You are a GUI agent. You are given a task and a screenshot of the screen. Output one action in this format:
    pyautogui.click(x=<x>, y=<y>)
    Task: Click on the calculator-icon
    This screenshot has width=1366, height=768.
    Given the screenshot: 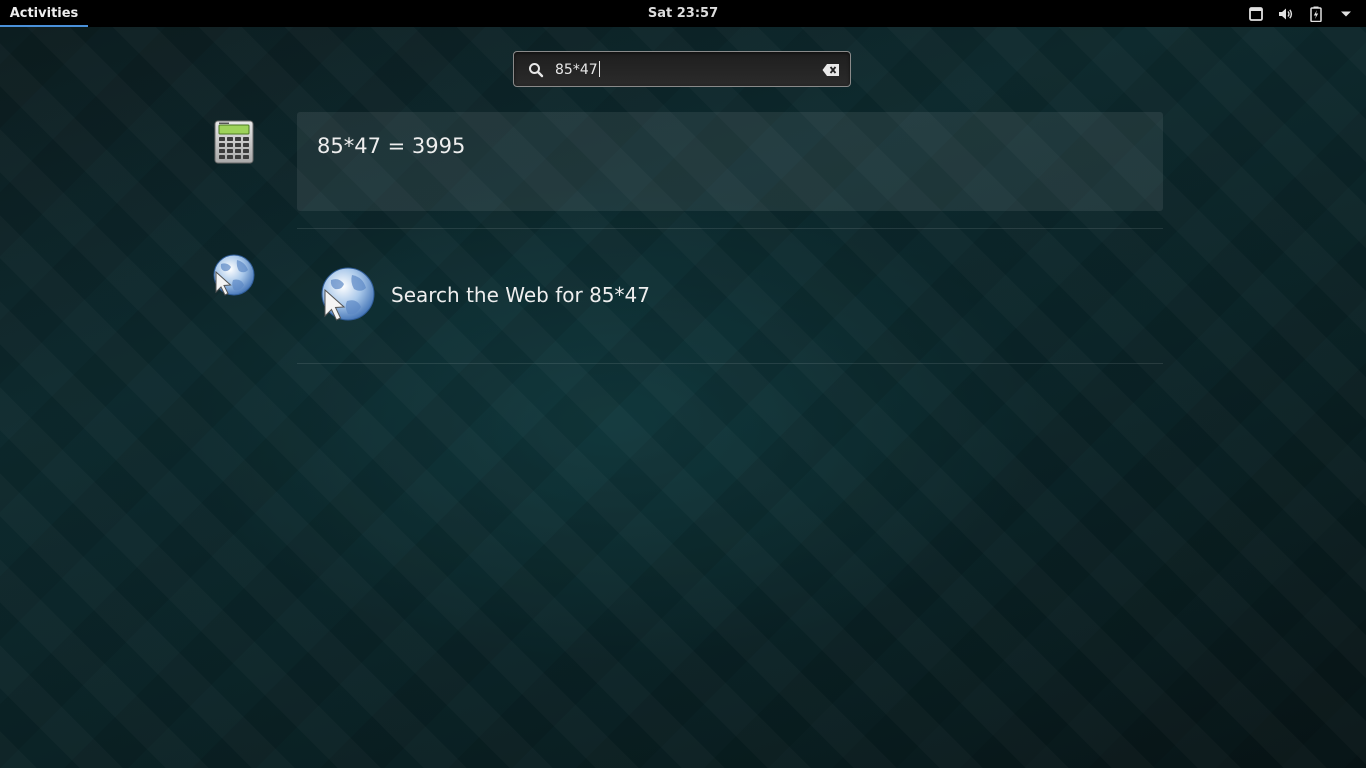 What is the action you would take?
    pyautogui.click(x=234, y=141)
    